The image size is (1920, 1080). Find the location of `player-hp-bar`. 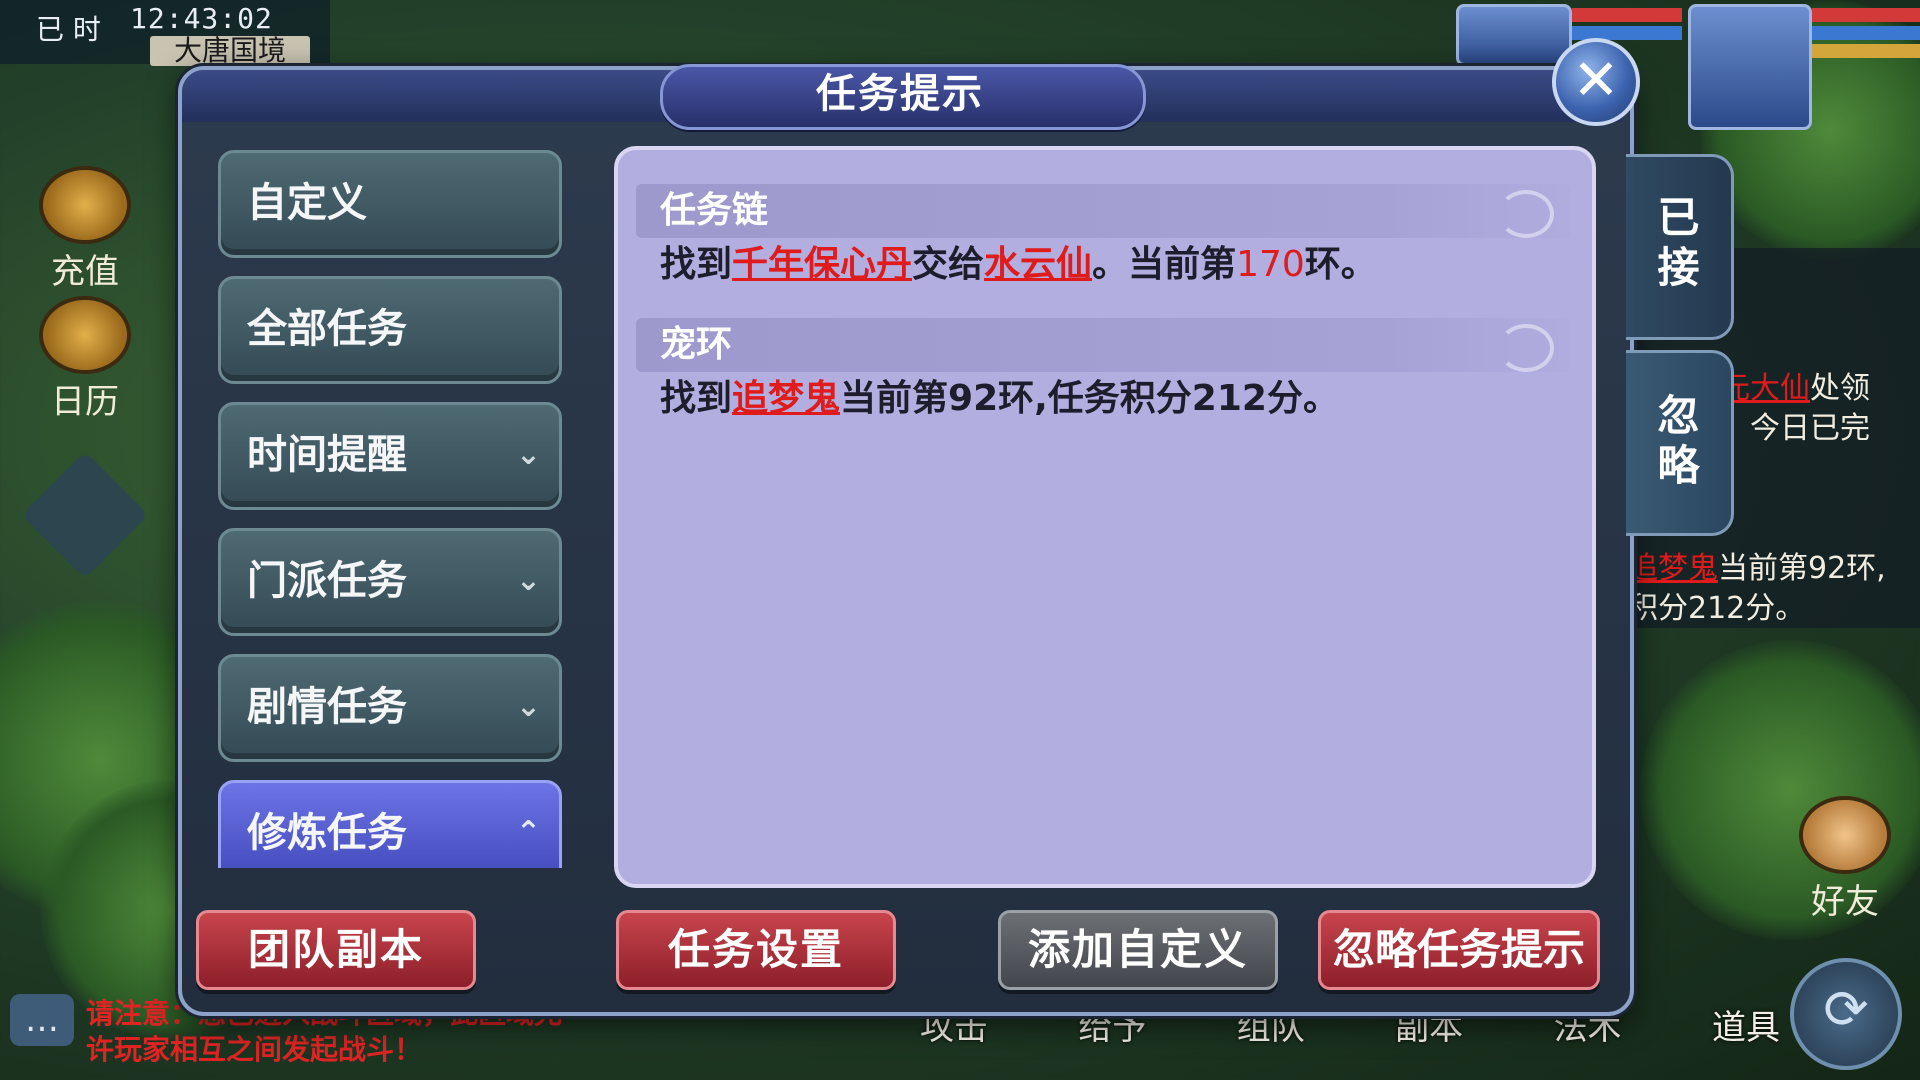

player-hp-bar is located at coordinates (1866, 15).